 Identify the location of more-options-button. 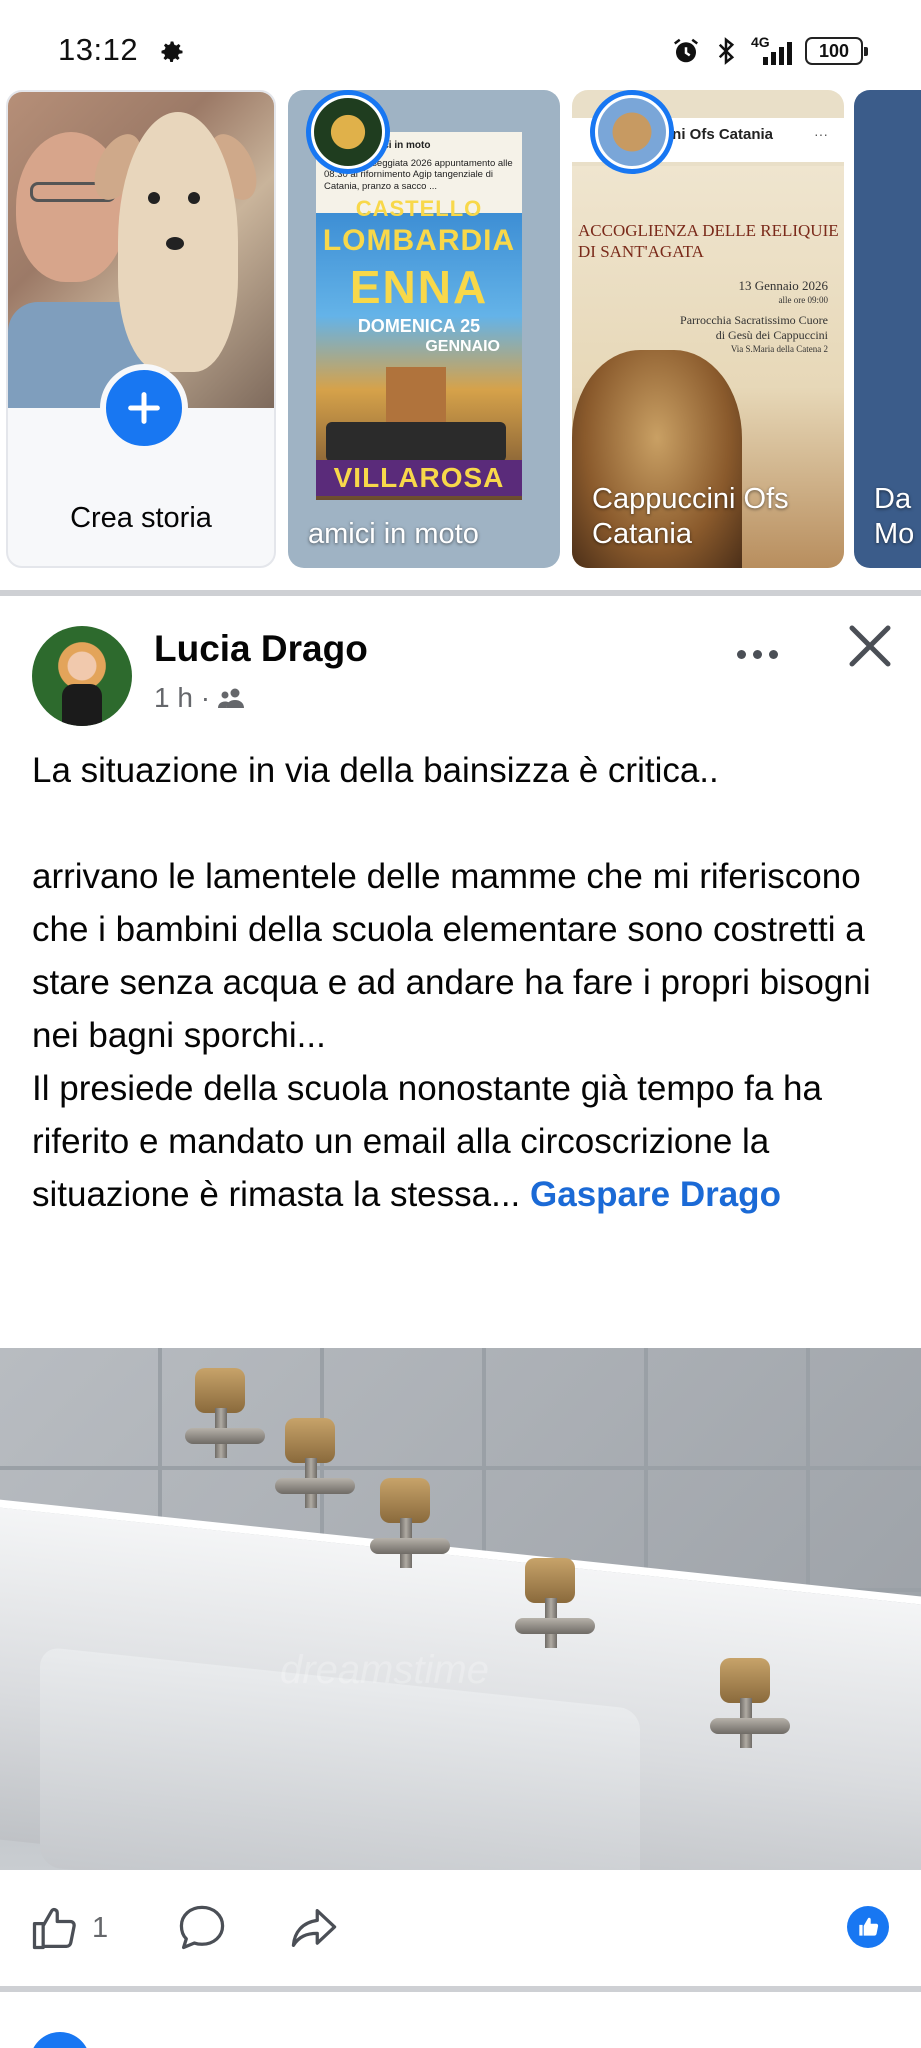
(757, 654).